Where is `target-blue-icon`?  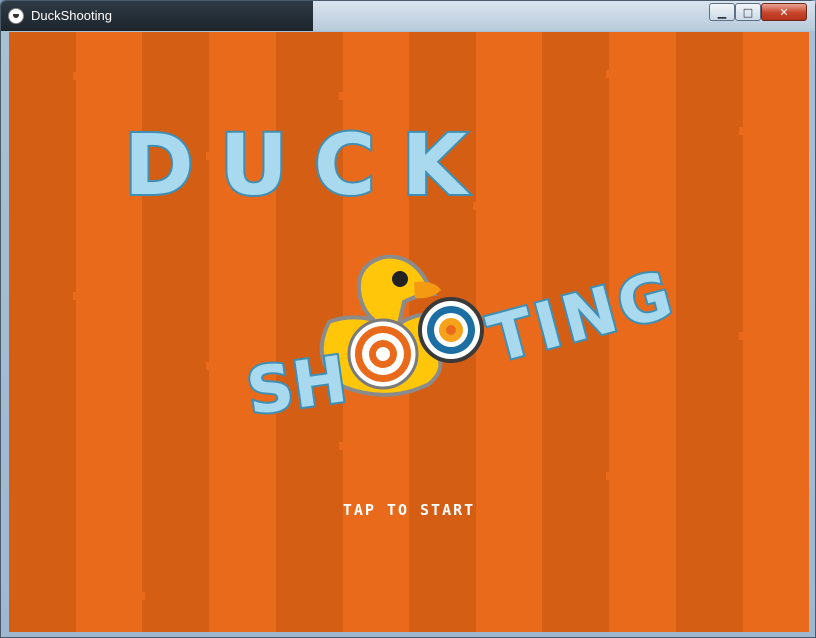
target-blue-icon is located at coordinates (451, 330).